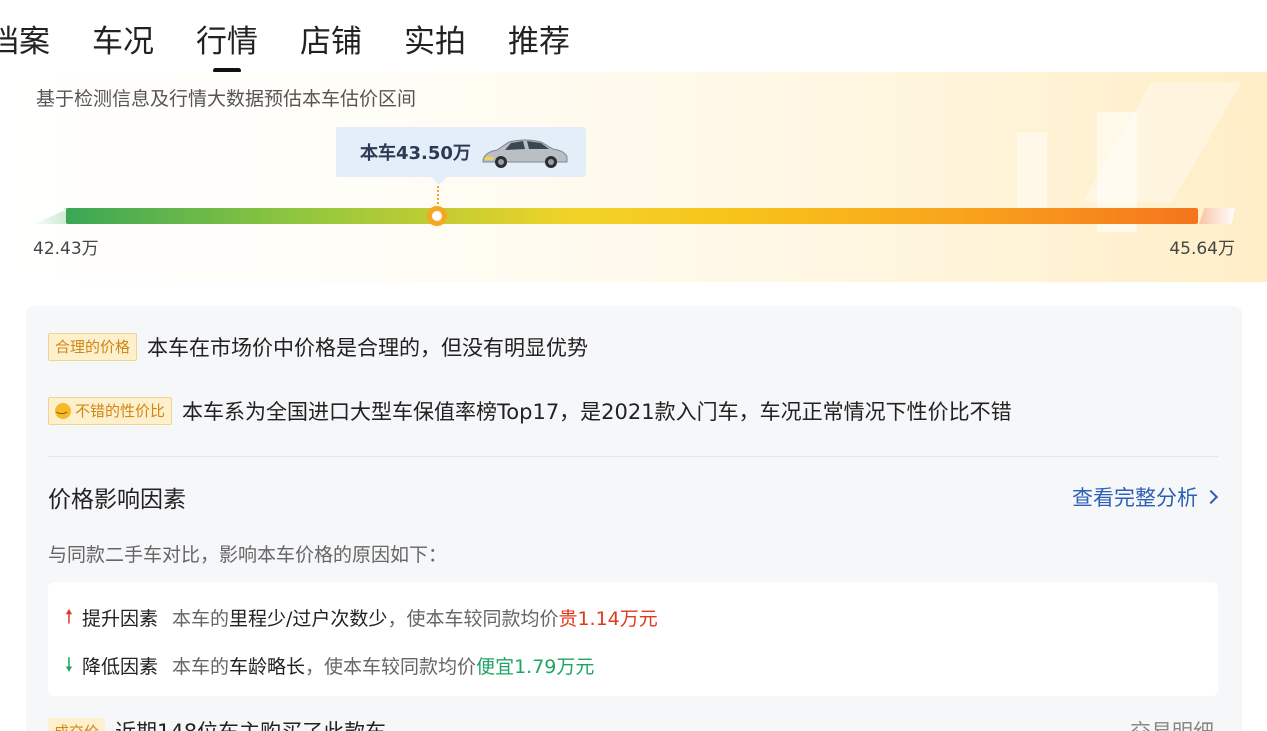 The width and height of the screenshot is (1267, 731). What do you see at coordinates (69, 665) in the screenshot?
I see `arrow-down-icon: 🠗` at bounding box center [69, 665].